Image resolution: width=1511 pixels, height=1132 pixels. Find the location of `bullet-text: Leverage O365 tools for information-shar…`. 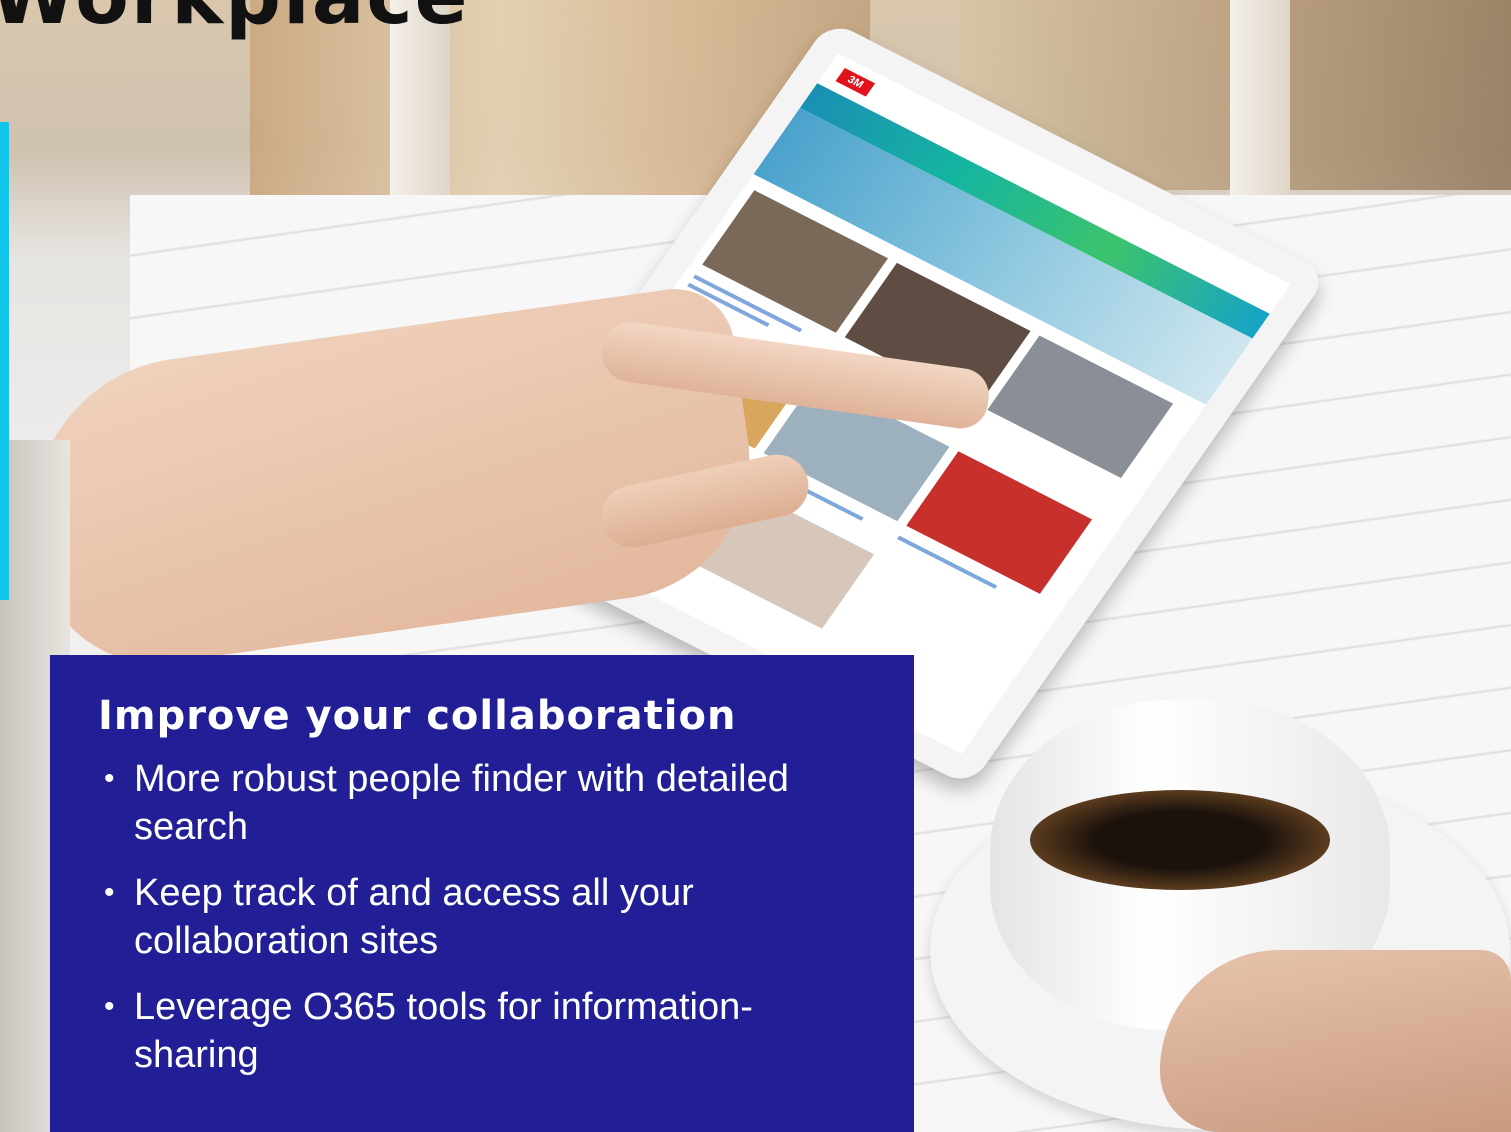

bullet-text: Leverage O365 tools for information-shar… is located at coordinates (443, 1031).